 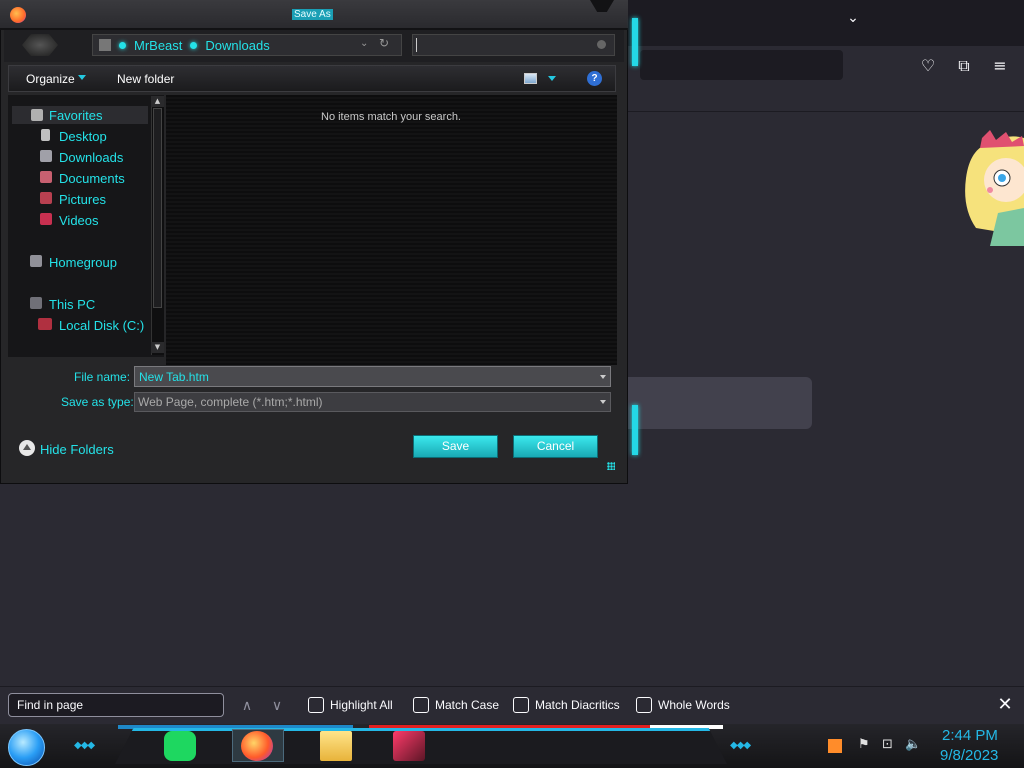 I want to click on match-case-checkbox, so click(x=421, y=705).